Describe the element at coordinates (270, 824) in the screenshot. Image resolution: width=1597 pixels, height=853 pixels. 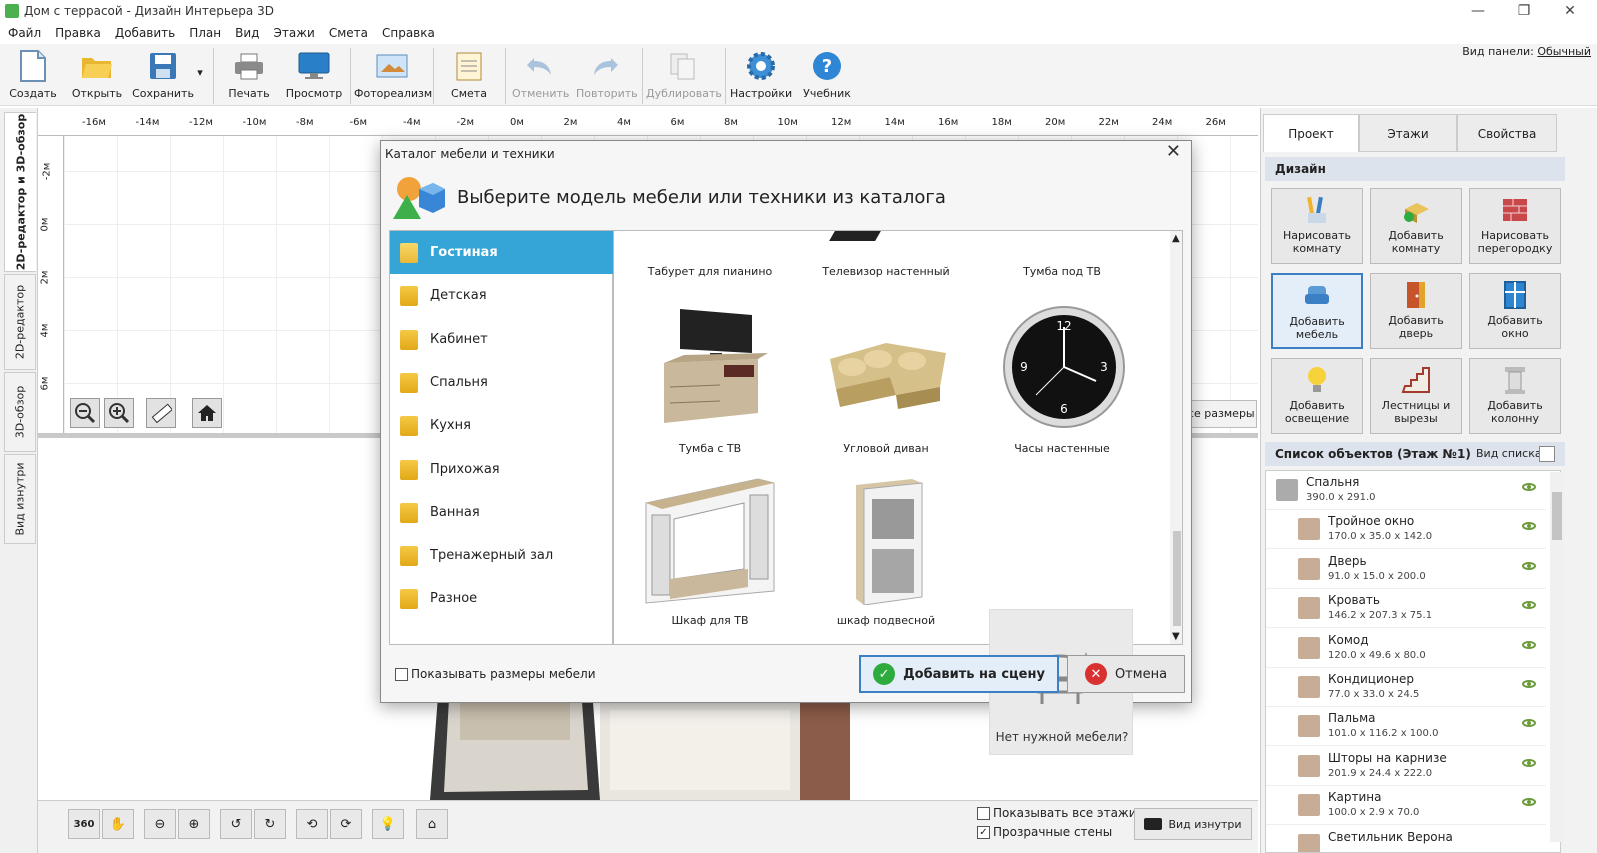
I see `rotate-right-button: ↻` at that location.